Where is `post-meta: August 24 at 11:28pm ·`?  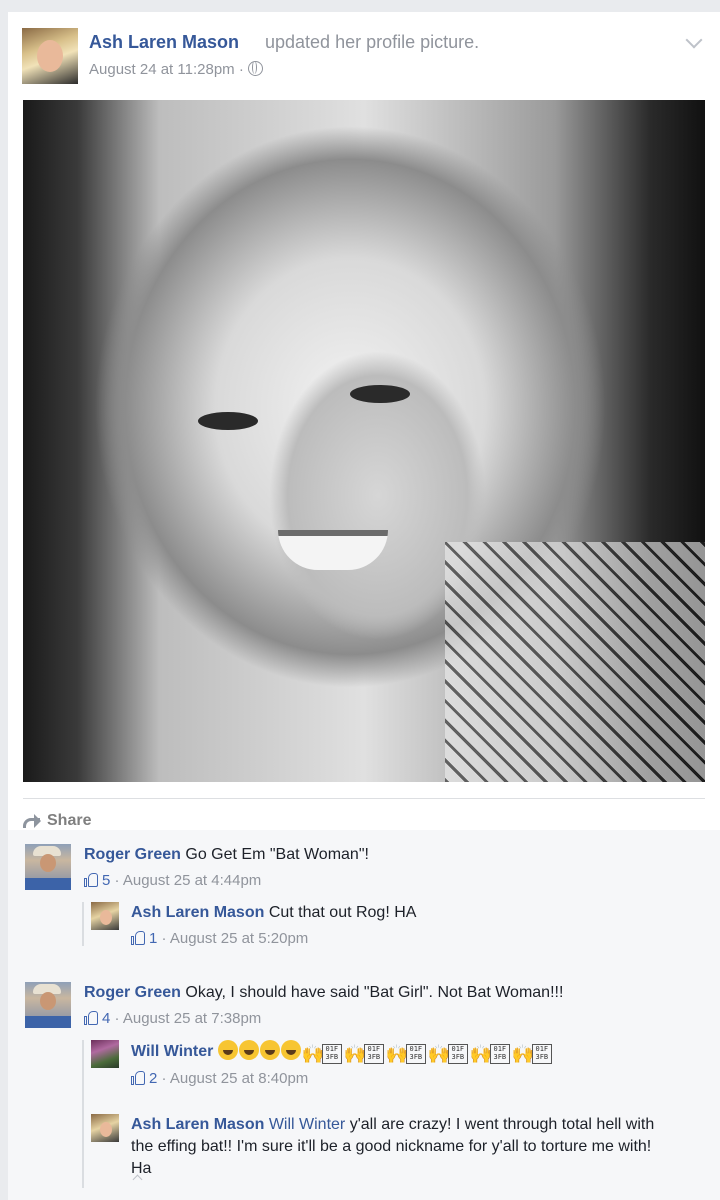
post-meta: August 24 at 11:28pm · is located at coordinates (176, 69).